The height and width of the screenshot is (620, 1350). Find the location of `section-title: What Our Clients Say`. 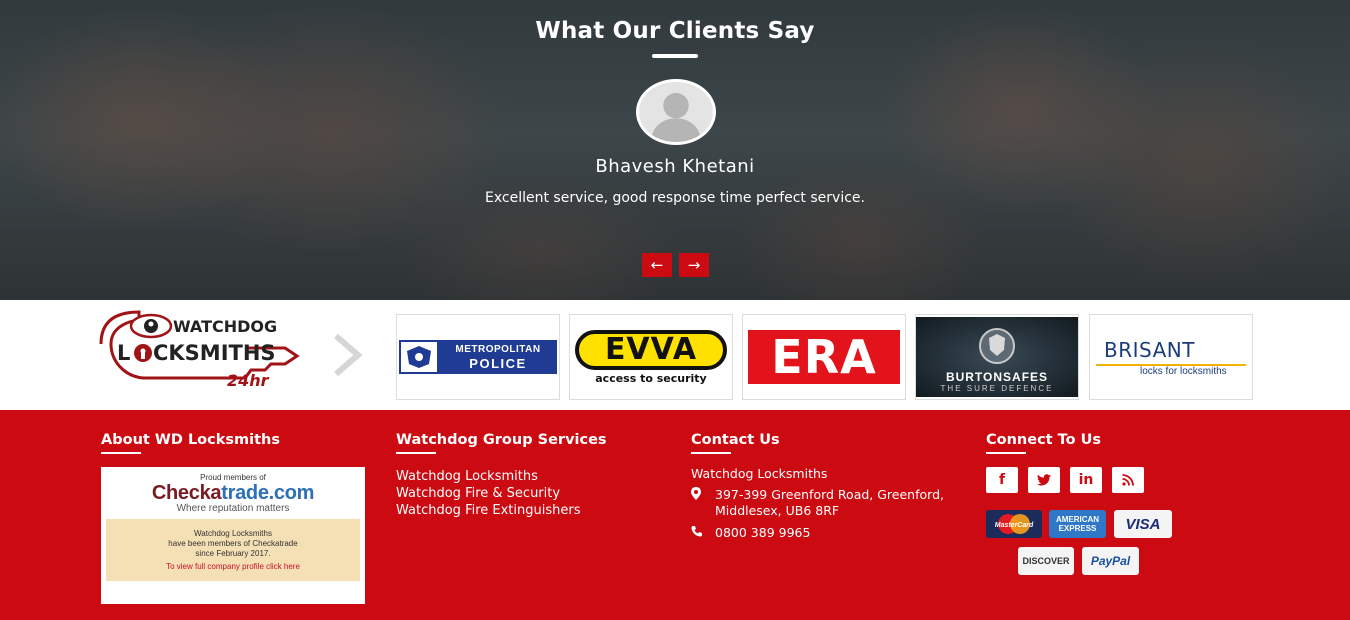

section-title: What Our Clients Say is located at coordinates (675, 31).